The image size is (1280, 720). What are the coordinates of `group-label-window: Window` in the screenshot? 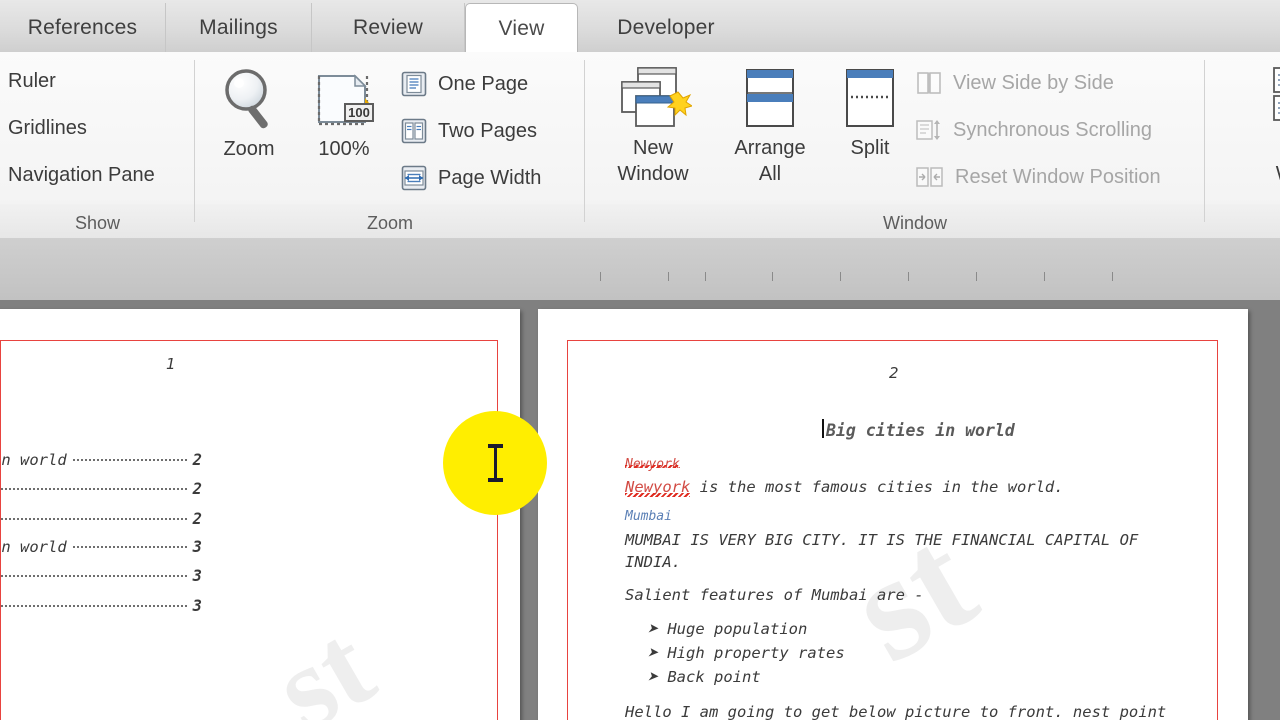 It's located at (915, 223).